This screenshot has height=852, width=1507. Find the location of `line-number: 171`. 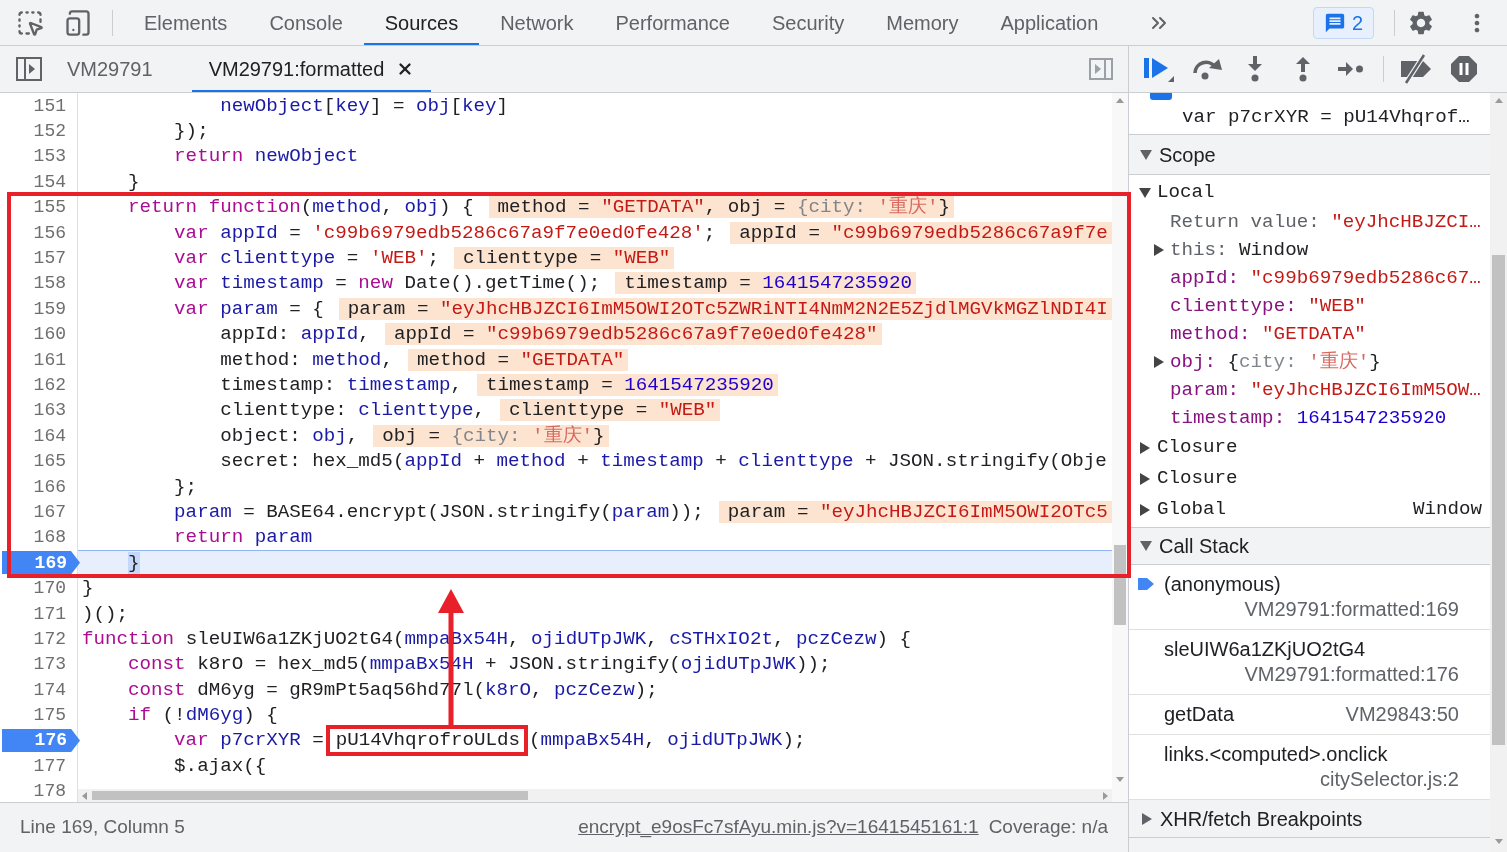

line-number: 171 is located at coordinates (49, 613).